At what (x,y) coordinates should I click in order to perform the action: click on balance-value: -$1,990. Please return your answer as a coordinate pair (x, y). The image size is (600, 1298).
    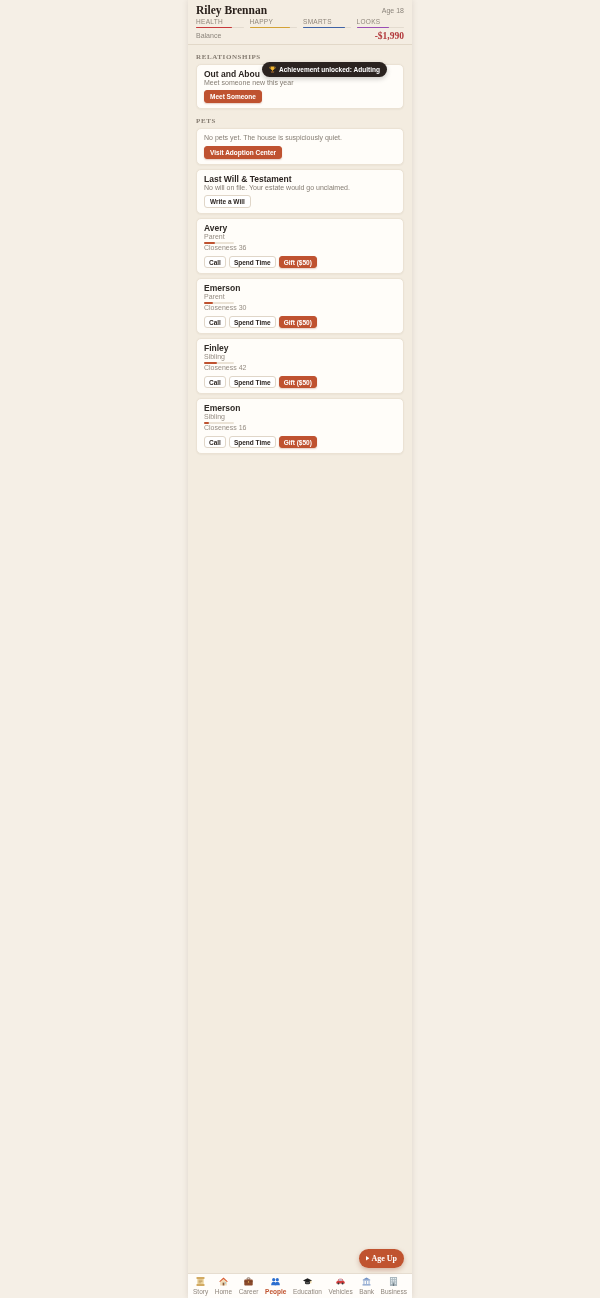
    Looking at the image, I should click on (389, 36).